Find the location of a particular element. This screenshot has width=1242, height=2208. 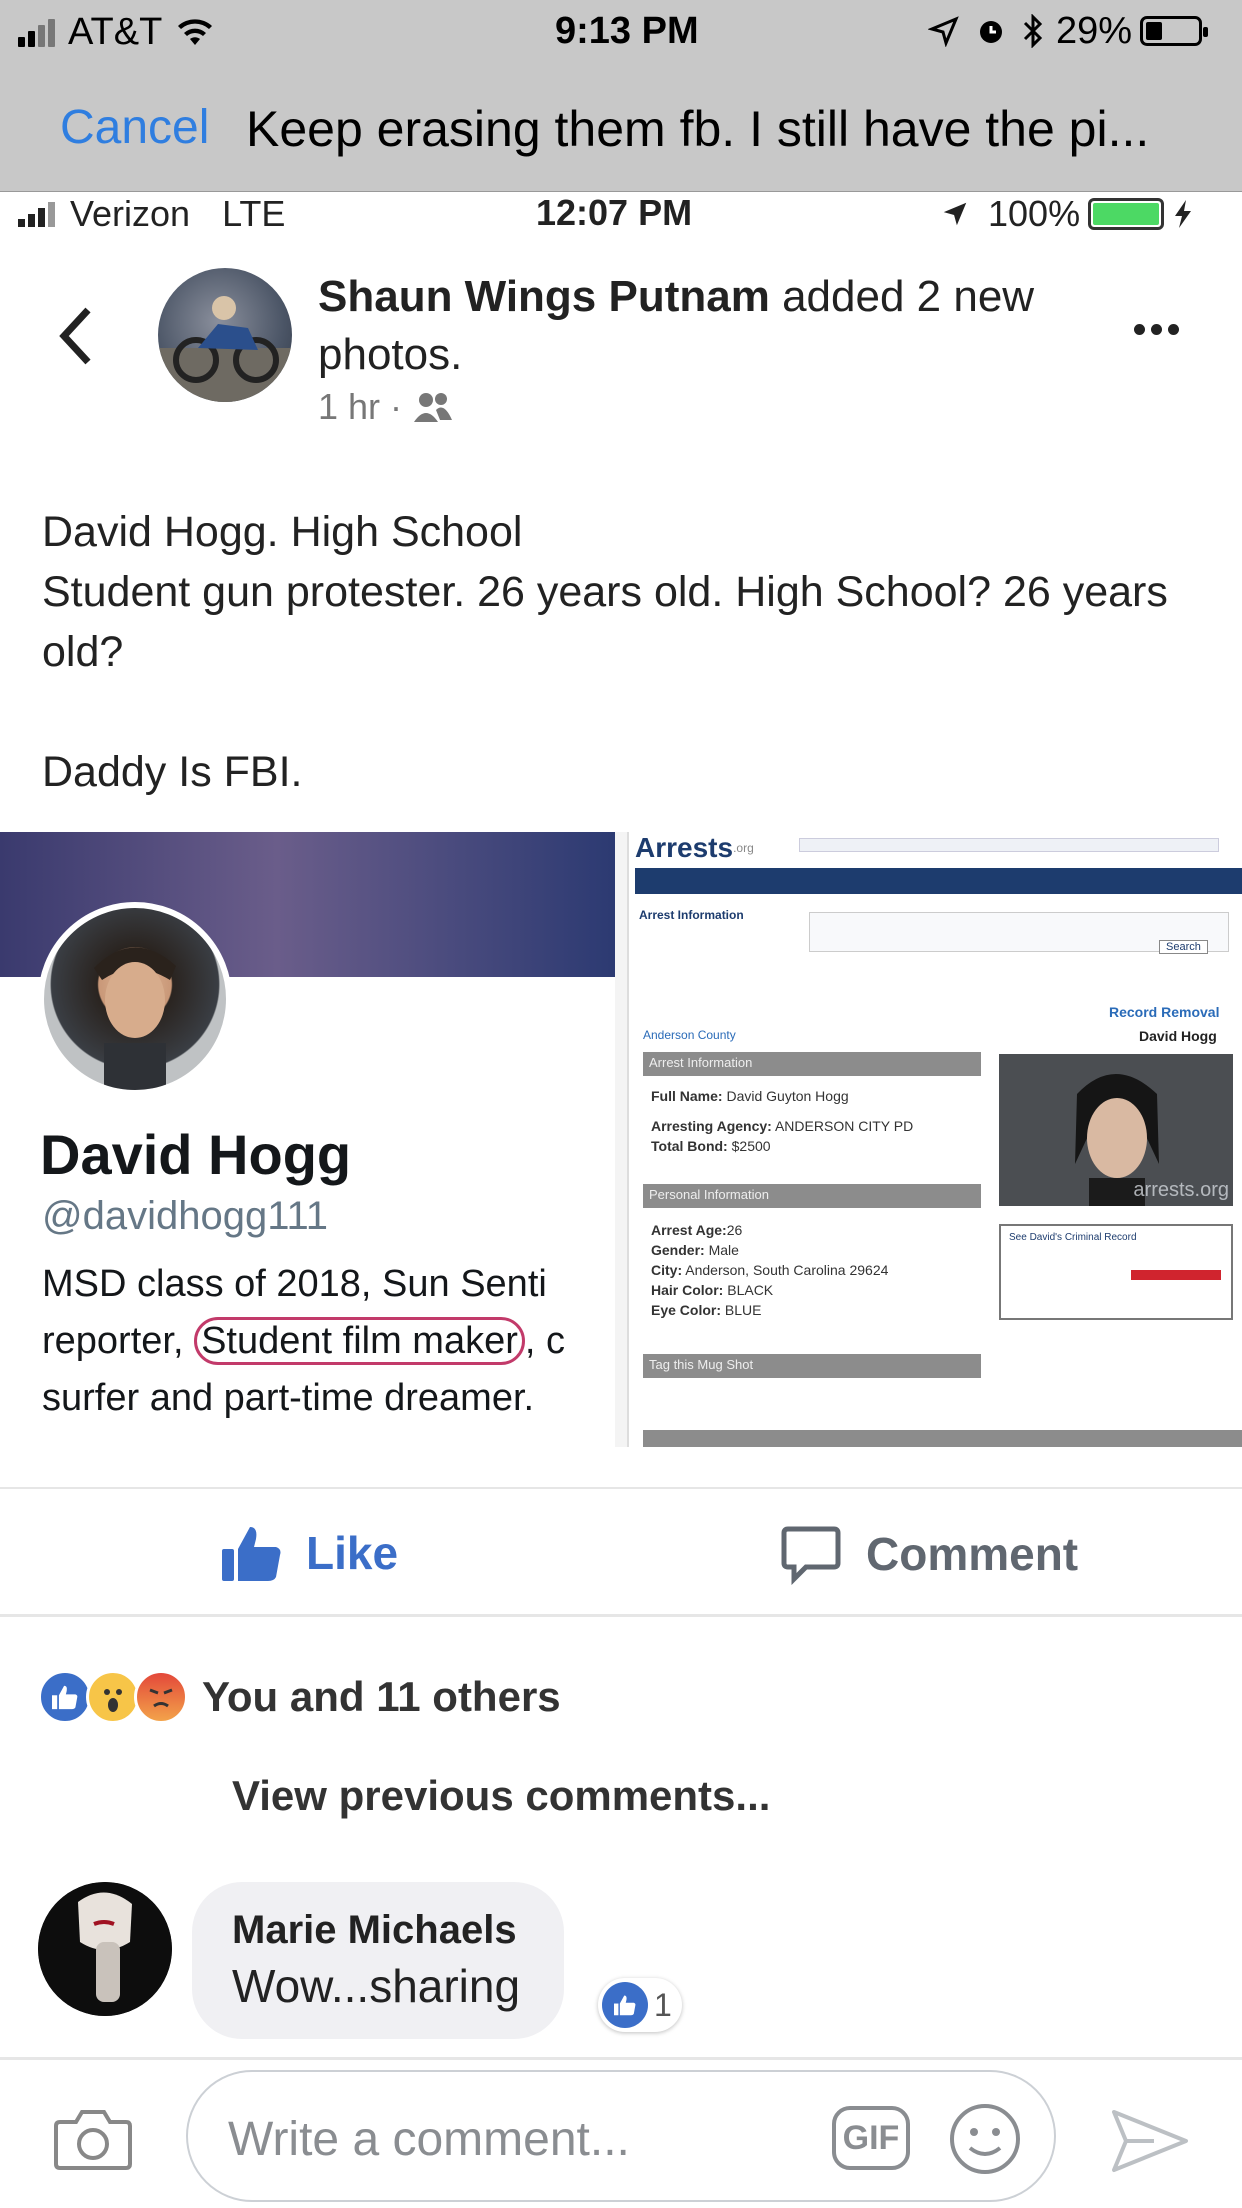

field-label: Eye Color: is located at coordinates (686, 1310).